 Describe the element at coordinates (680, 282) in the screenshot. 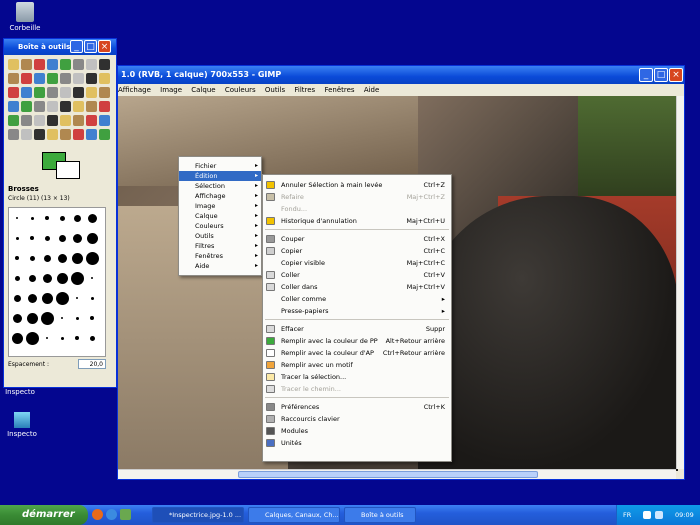

I see `vertical-scrollbar` at that location.